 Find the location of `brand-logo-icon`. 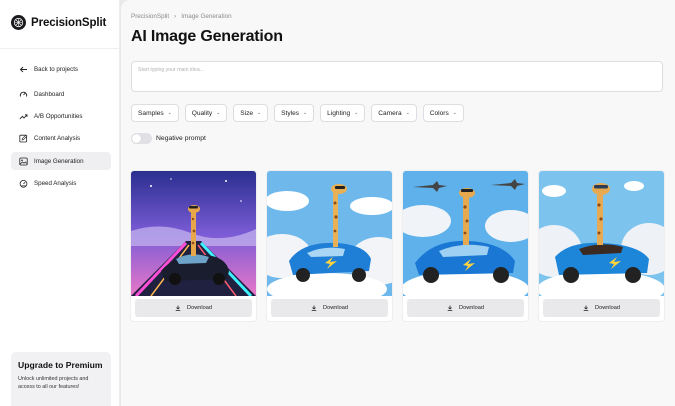

brand-logo-icon is located at coordinates (18, 22).